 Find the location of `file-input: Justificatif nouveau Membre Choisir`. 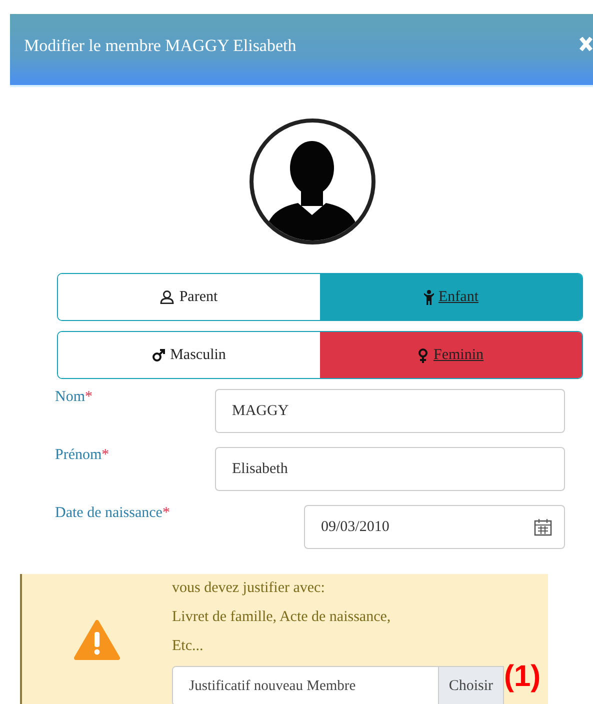

file-input: Justificatif nouveau Membre Choisir is located at coordinates (338, 685).